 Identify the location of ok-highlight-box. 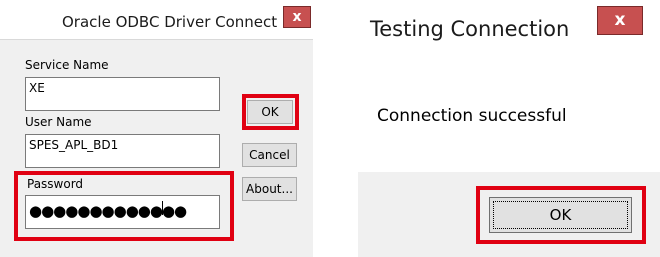
(270, 112).